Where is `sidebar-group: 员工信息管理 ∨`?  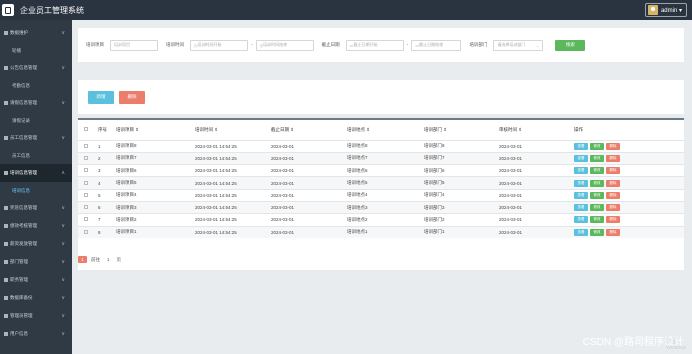 sidebar-group: 员工信息管理 ∨ is located at coordinates (36, 138).